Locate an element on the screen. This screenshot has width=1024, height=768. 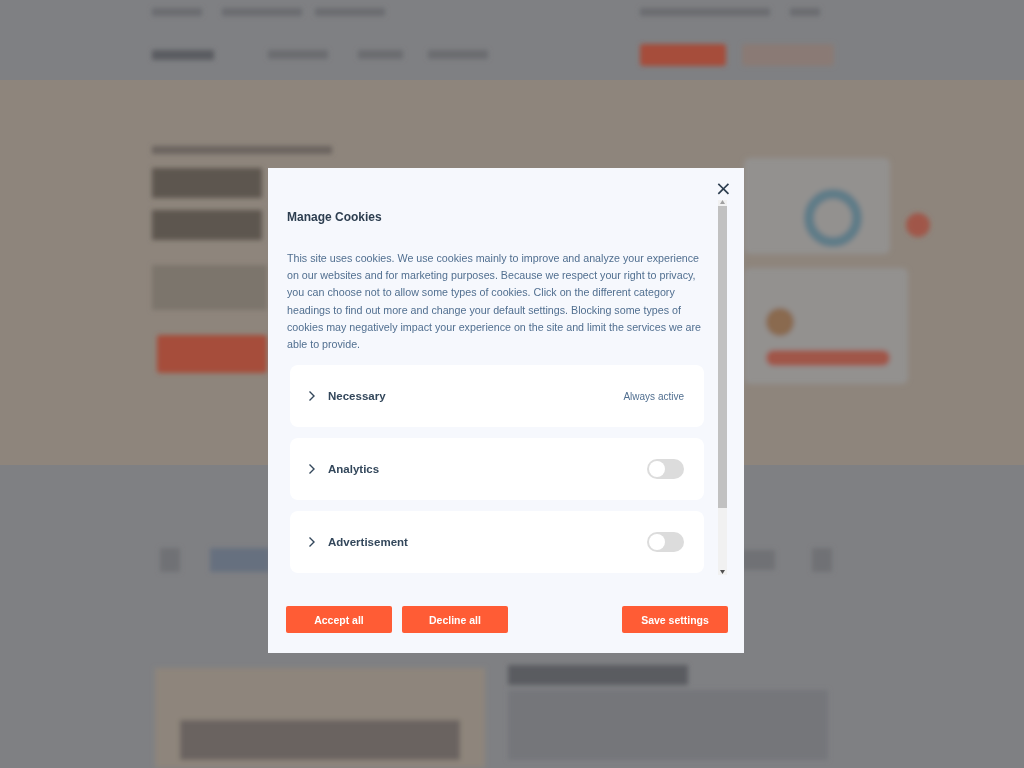
scrollbar is located at coordinates (722, 387).